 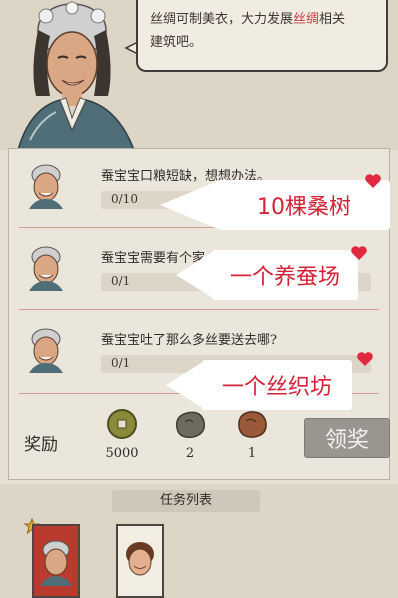 I want to click on speech-bubble: 丝绸可制美衣，大力发展丝绸相关 建筑吧。, so click(x=262, y=36).